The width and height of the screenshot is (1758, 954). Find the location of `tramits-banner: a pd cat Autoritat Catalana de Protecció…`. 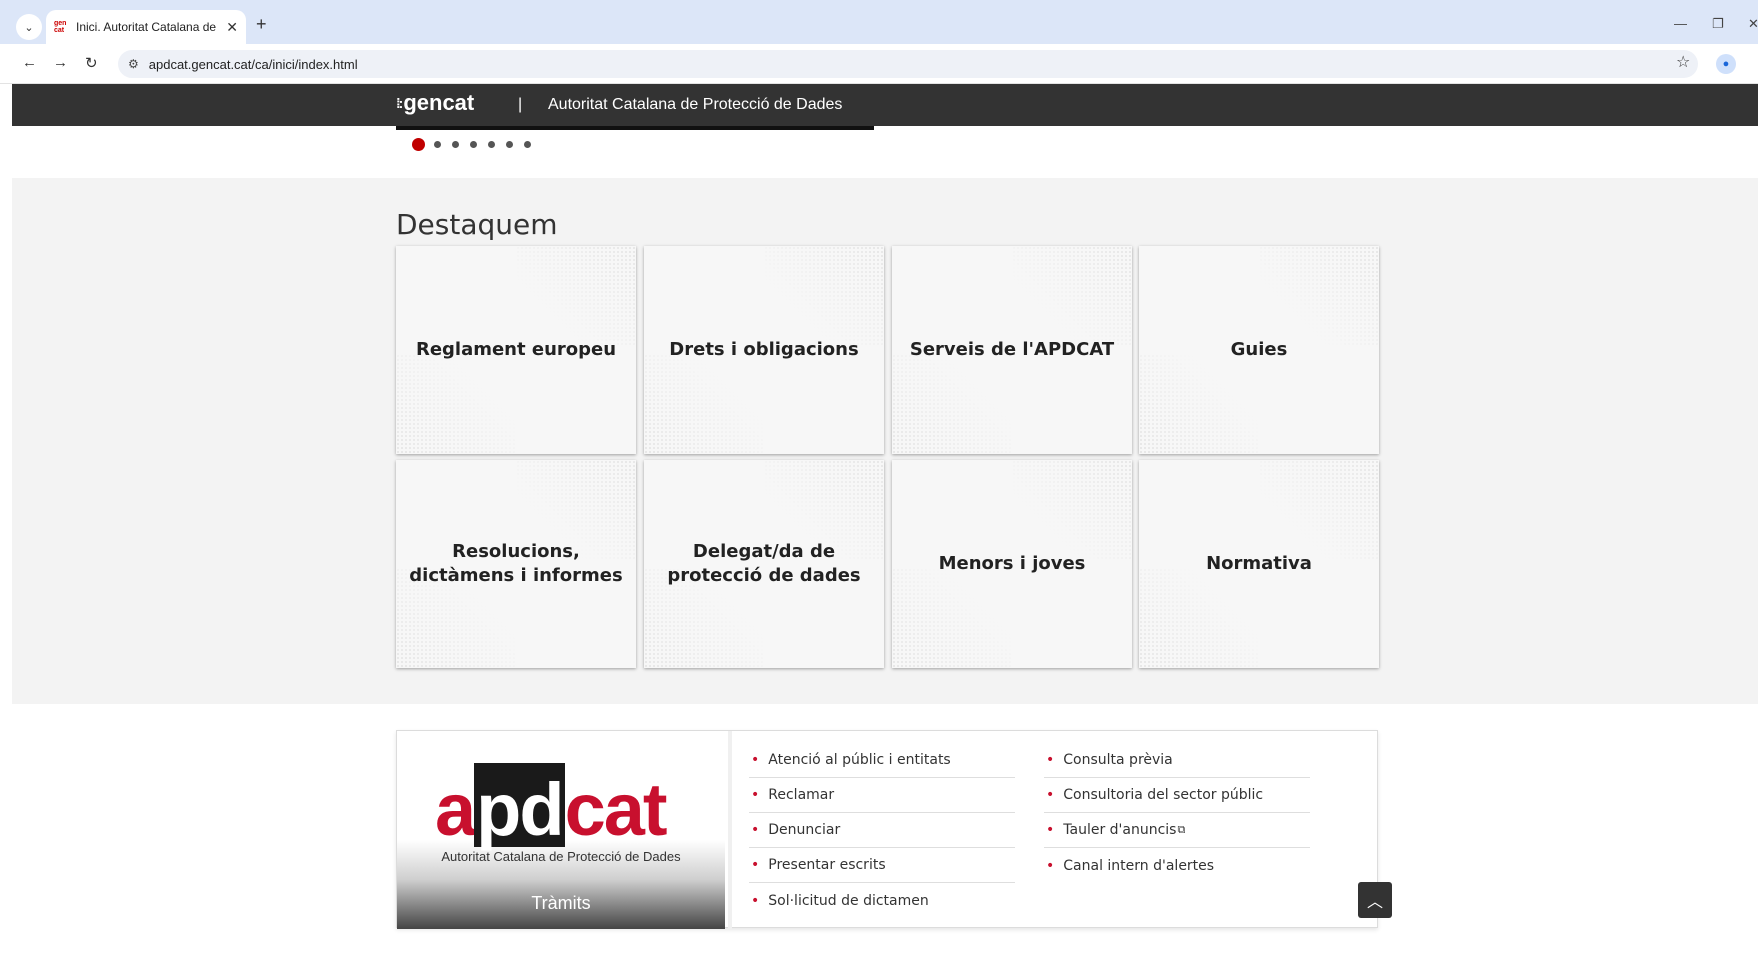

tramits-banner: a pd cat Autoritat Catalana de Protecció… is located at coordinates (561, 830).